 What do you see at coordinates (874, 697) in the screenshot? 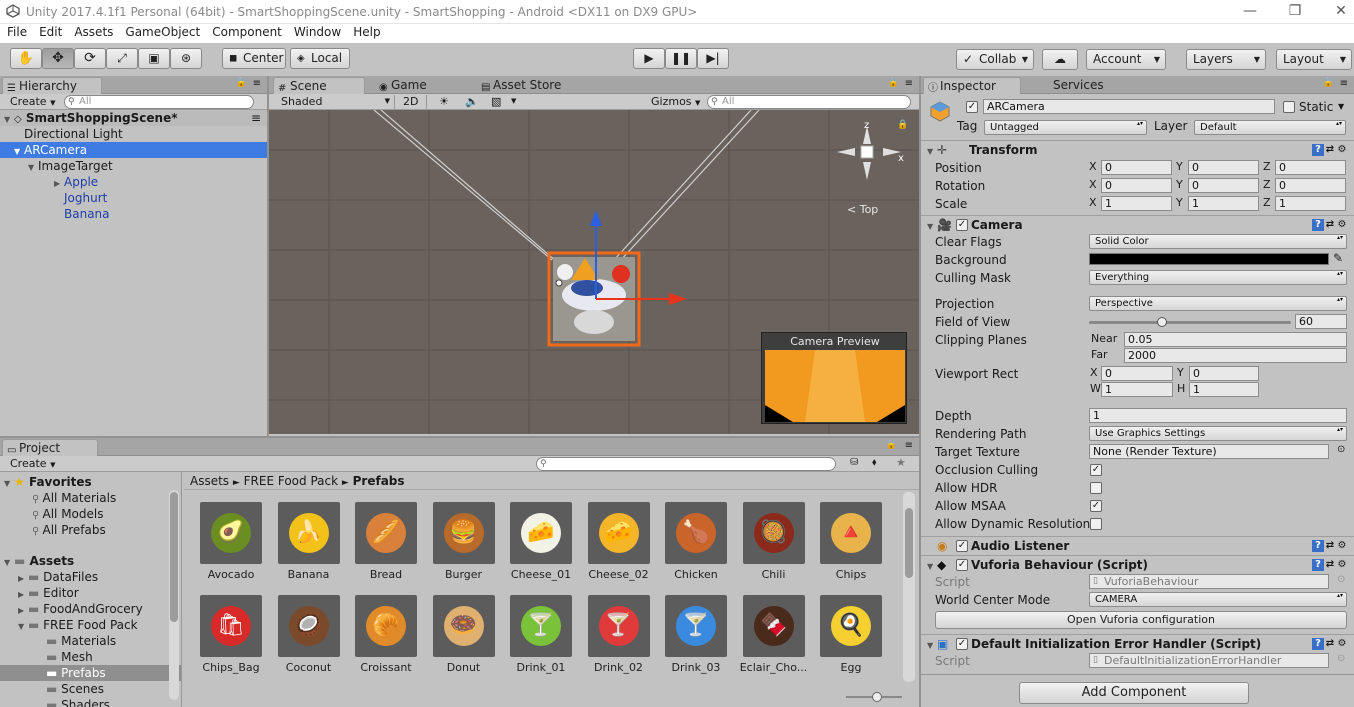
I see `zoom-slider` at bounding box center [874, 697].